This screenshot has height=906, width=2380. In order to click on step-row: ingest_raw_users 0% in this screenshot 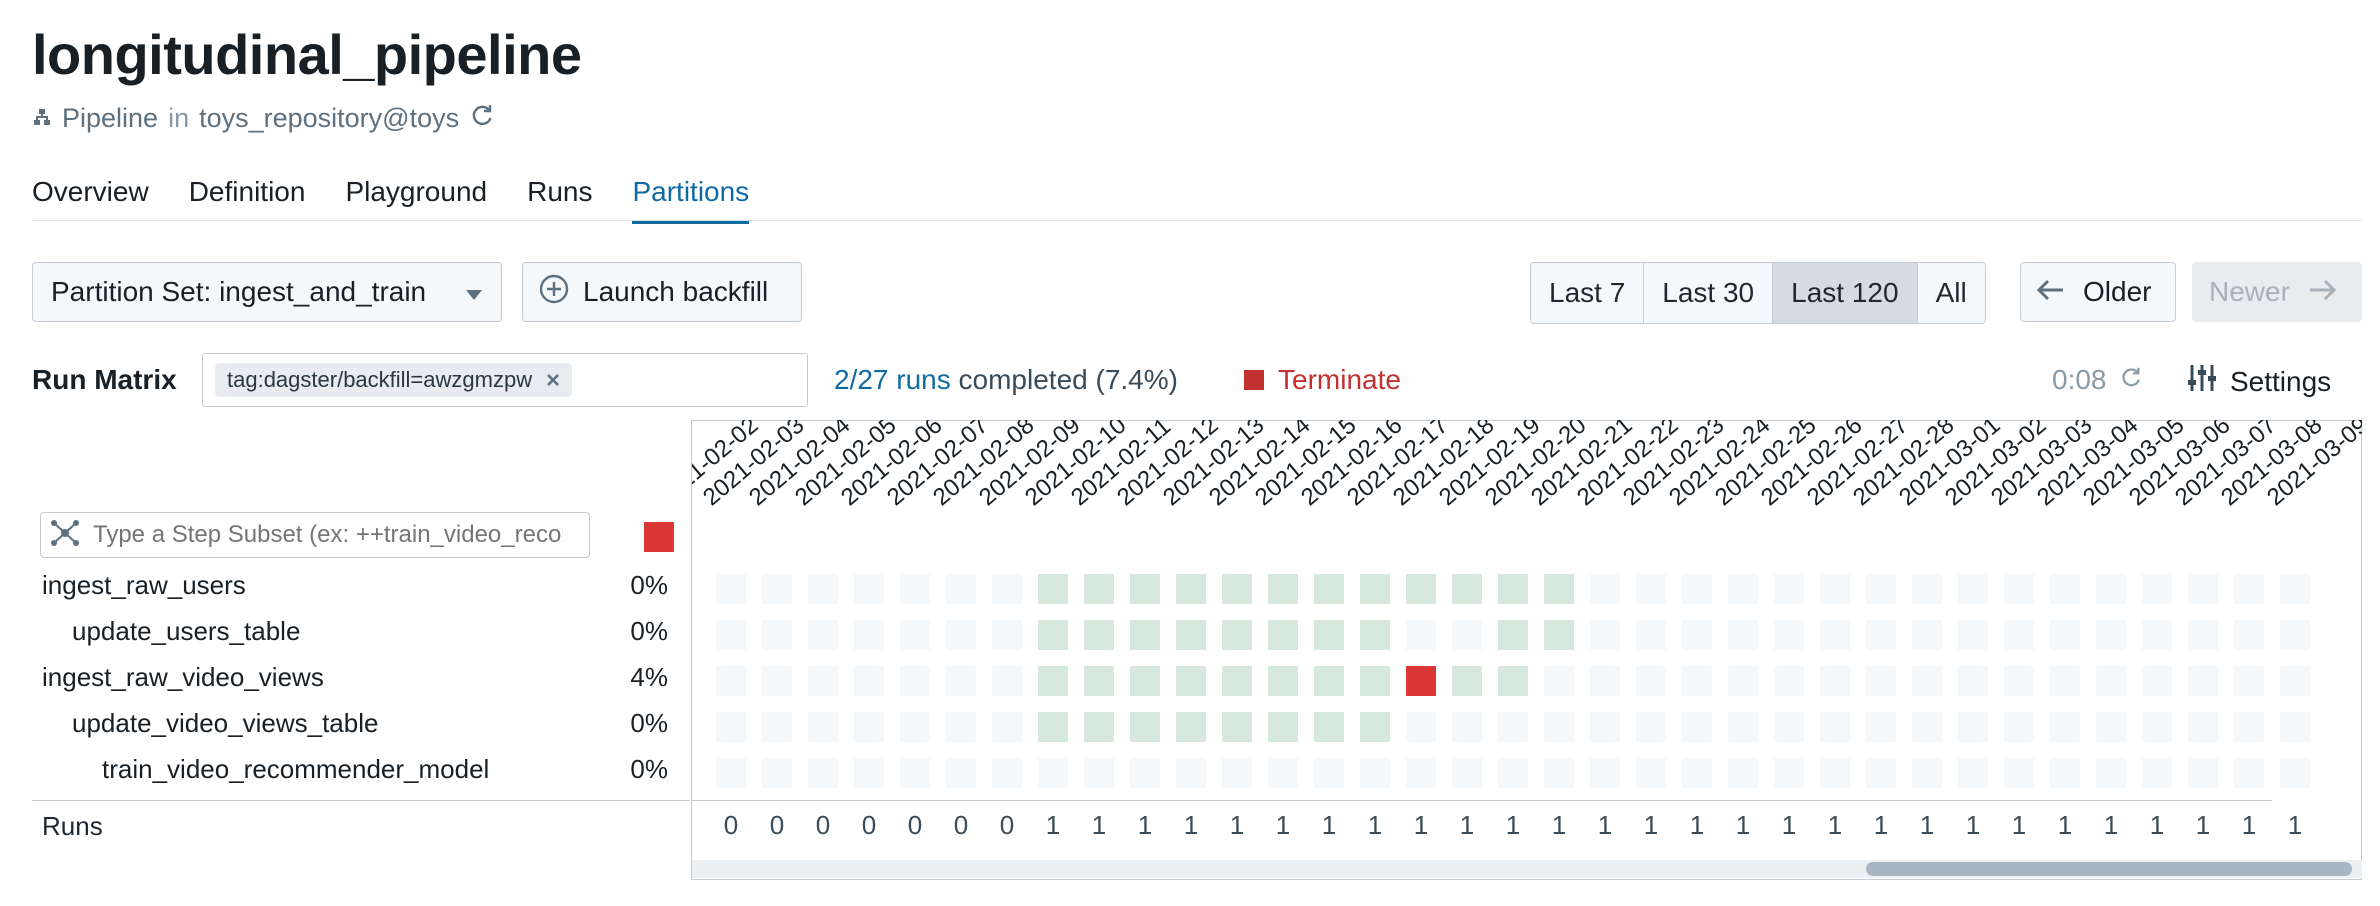, I will do `click(361, 585)`.